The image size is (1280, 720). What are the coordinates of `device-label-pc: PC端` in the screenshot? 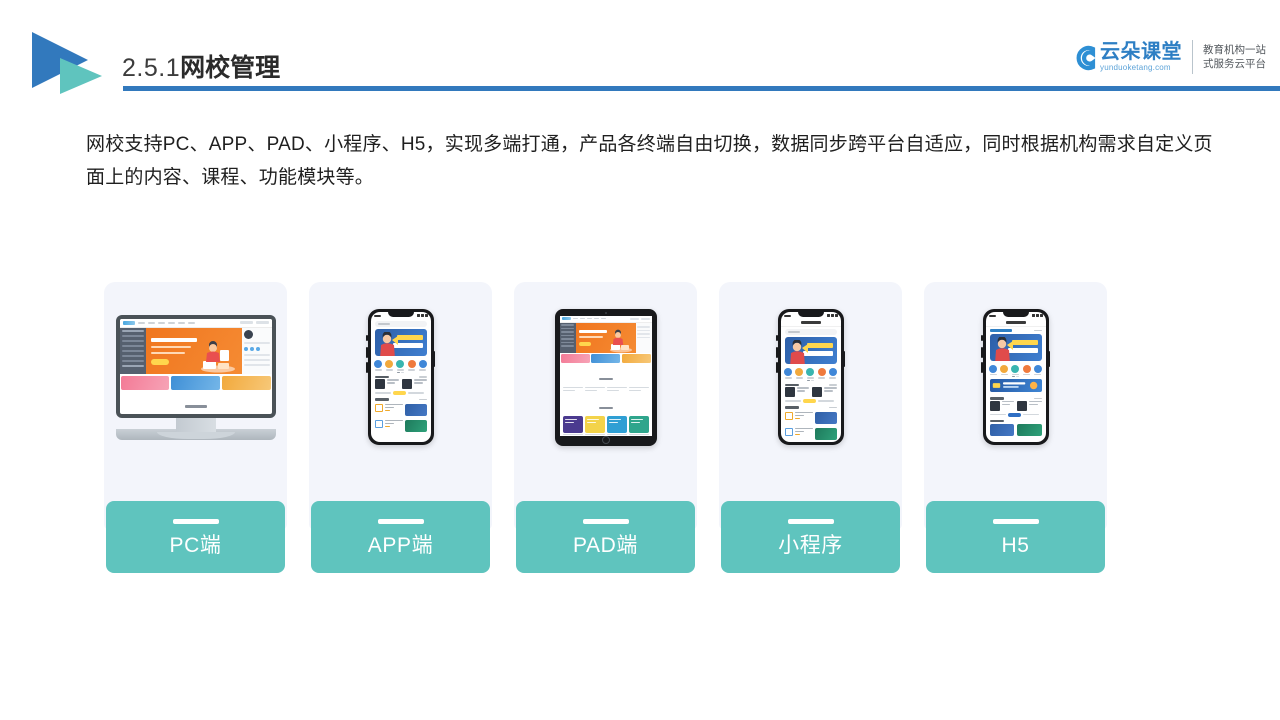 It's located at (195, 537).